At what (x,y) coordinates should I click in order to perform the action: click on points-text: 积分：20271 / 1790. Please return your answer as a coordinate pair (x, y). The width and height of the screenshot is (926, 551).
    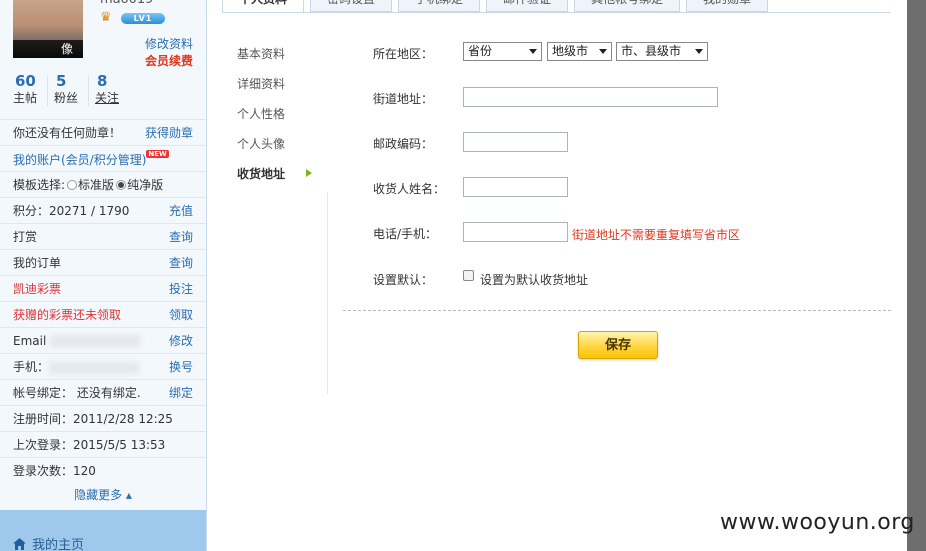
    Looking at the image, I should click on (71, 211).